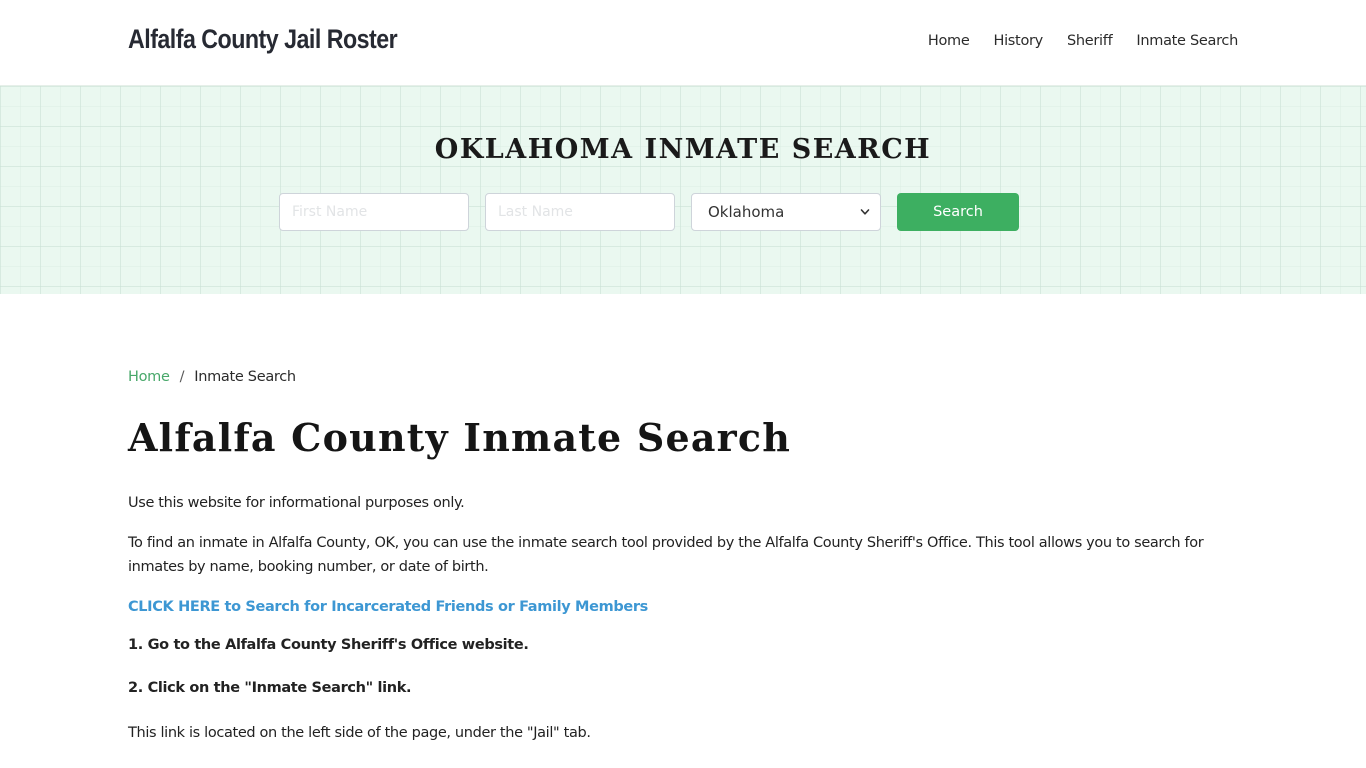  I want to click on page-title: Alfalfa County Inmate Search, so click(460, 437).